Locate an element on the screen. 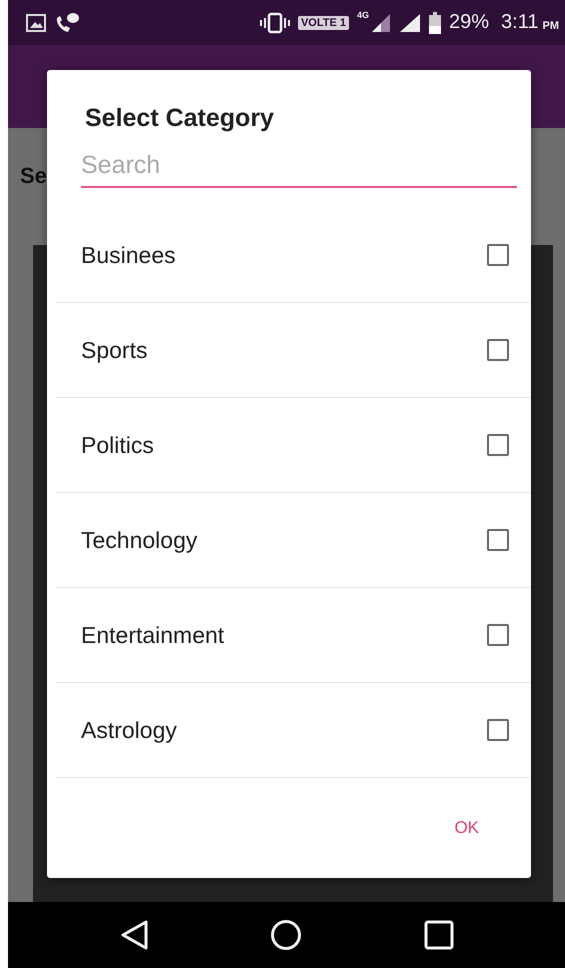 This screenshot has height=968, width=565. clock: 3:11 is located at coordinates (519, 22).